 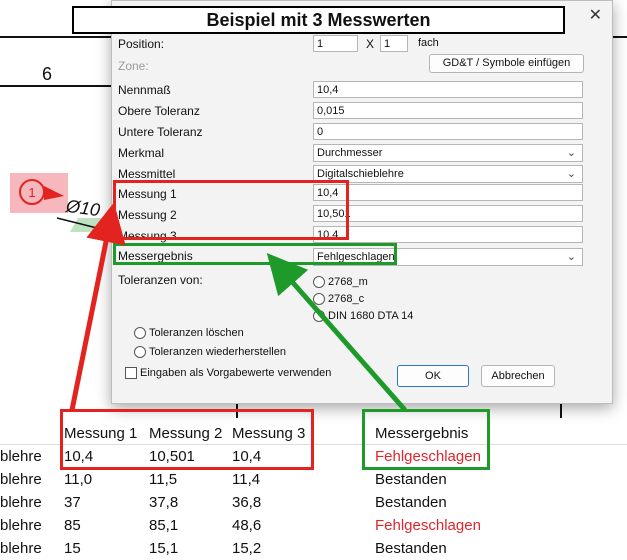 I want to click on messung-3-input: 10,4, so click(x=448, y=234).